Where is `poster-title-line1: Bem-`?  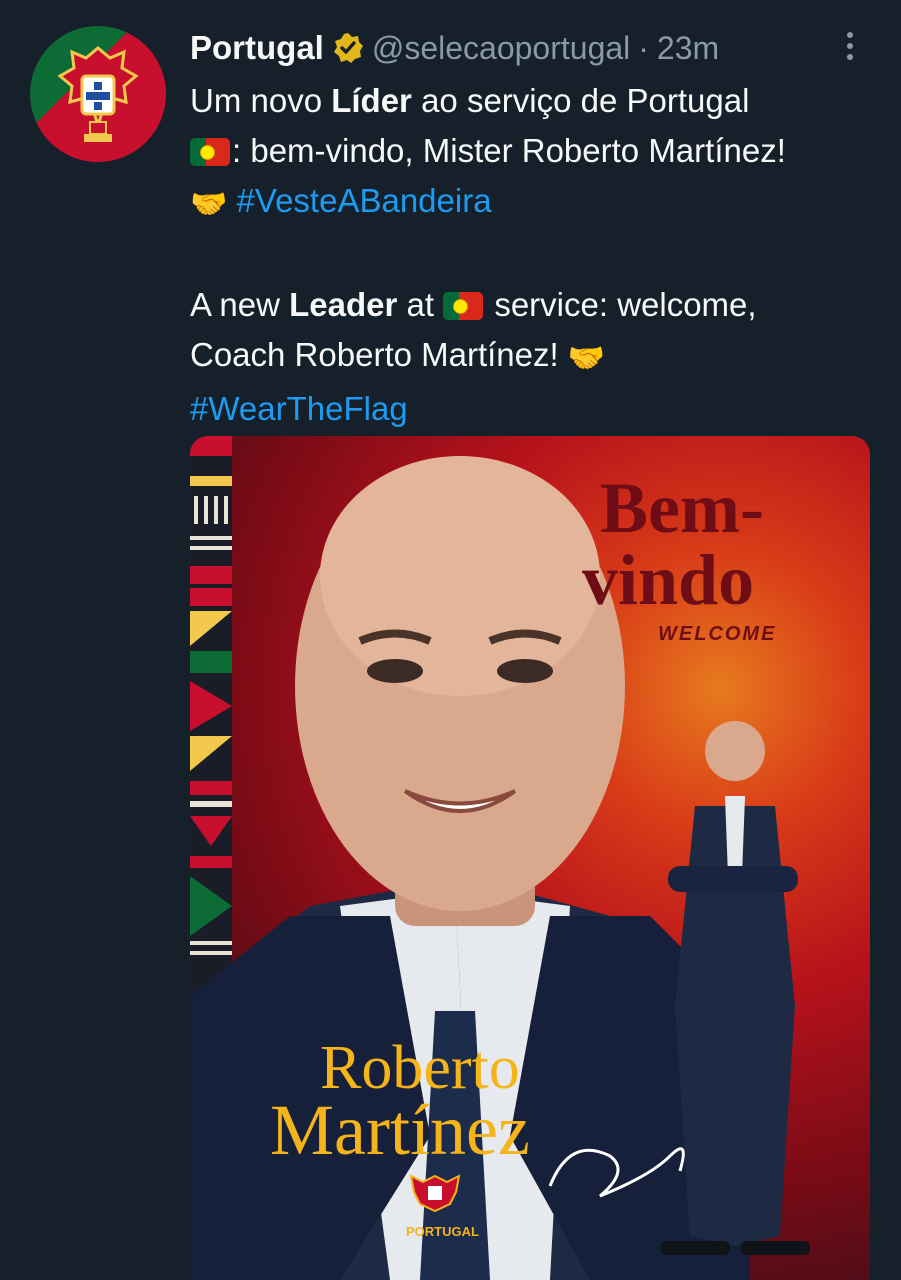
poster-title-line1: Bem- is located at coordinates (682, 508).